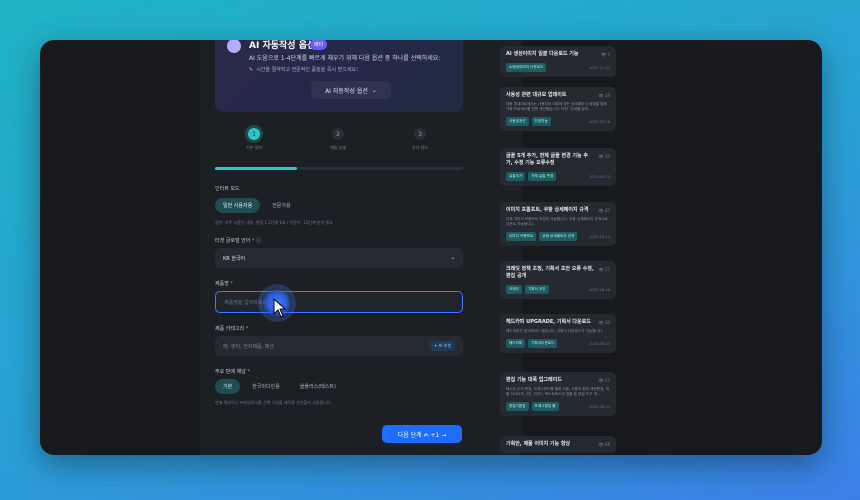 This screenshot has height=500, width=860. Describe the element at coordinates (273, 402) in the screenshot. I see `channel-hint: 판매 채널이나 프레임워크를 선택 구성할 제작을 추천할지 사용합니다.` at that location.